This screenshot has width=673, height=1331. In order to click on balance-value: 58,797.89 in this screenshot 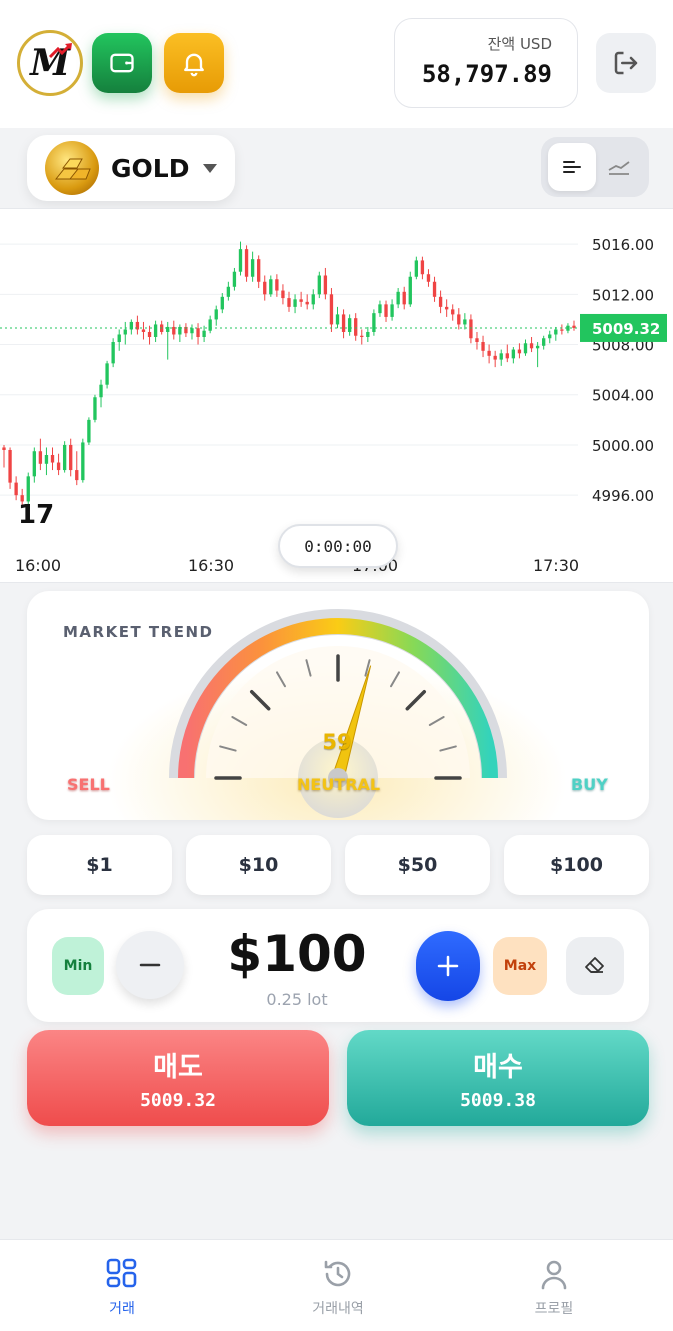, I will do `click(486, 74)`.